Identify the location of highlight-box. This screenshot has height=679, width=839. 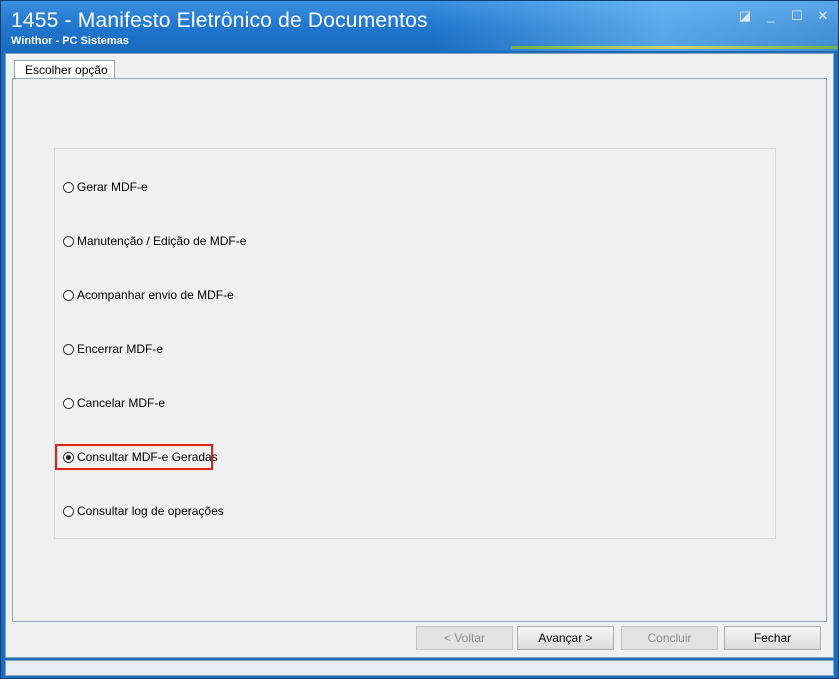
(134, 457).